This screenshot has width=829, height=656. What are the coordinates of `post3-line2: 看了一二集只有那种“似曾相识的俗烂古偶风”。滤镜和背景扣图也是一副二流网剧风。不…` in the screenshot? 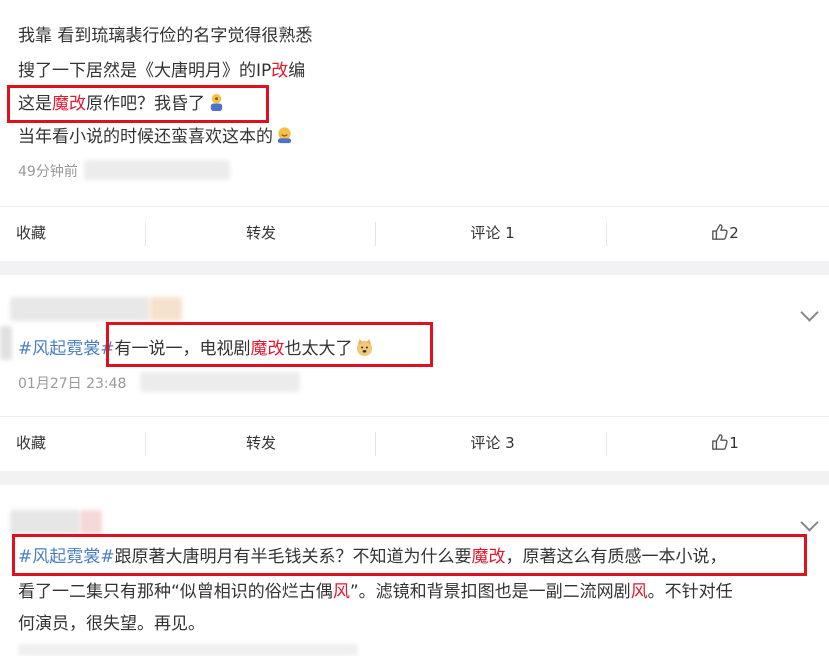 It's located at (375, 592).